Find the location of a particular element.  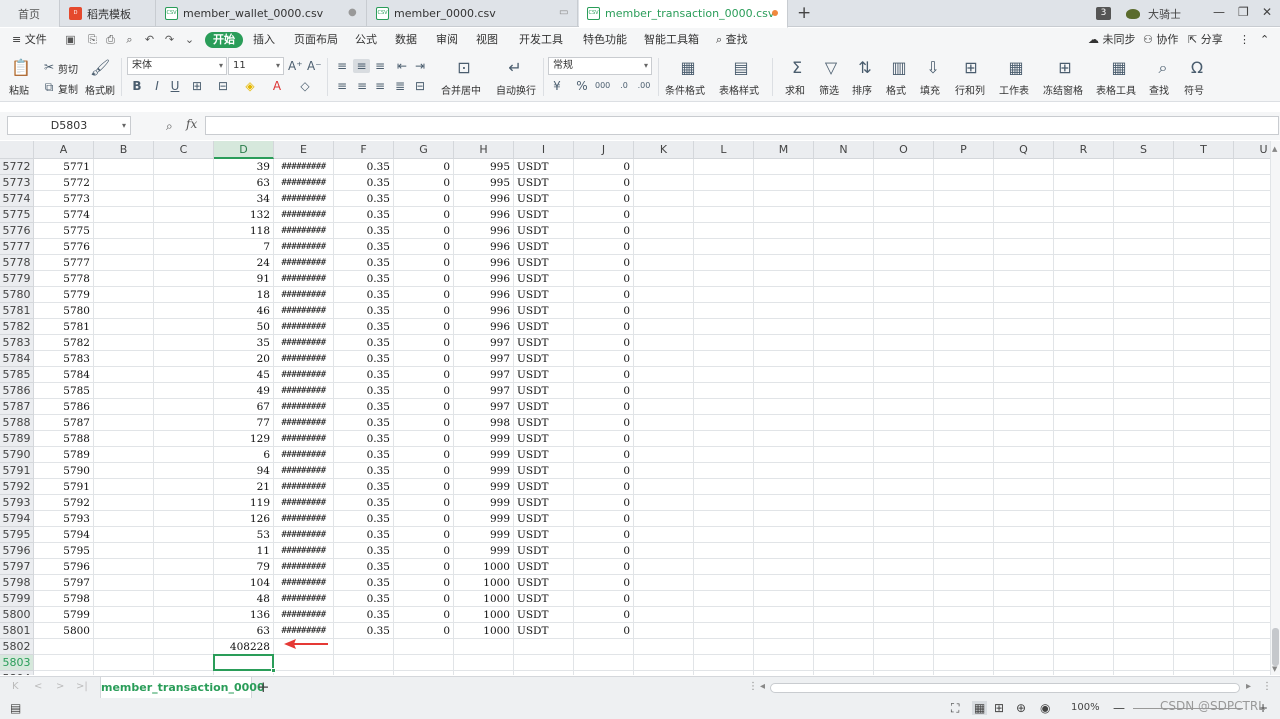

export-icon: ⎘ is located at coordinates (92, 40).